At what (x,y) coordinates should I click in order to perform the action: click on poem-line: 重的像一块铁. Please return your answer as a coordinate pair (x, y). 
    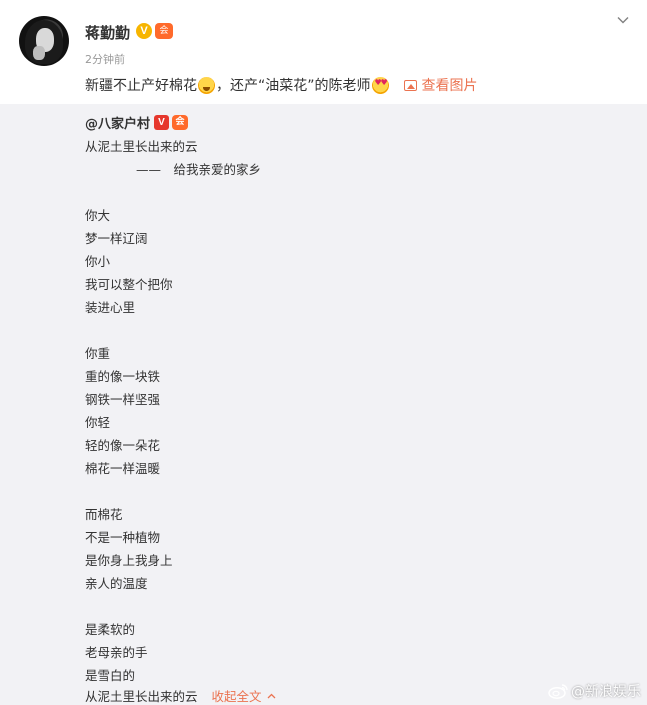
    Looking at the image, I should click on (123, 376).